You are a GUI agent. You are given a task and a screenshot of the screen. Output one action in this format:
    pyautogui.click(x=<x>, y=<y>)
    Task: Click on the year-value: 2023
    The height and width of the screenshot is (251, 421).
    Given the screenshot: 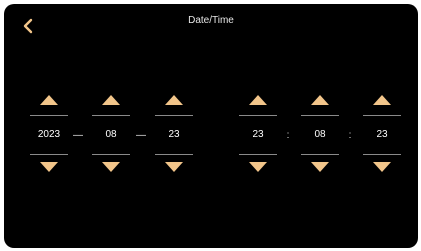 What is the action you would take?
    pyautogui.click(x=49, y=135)
    